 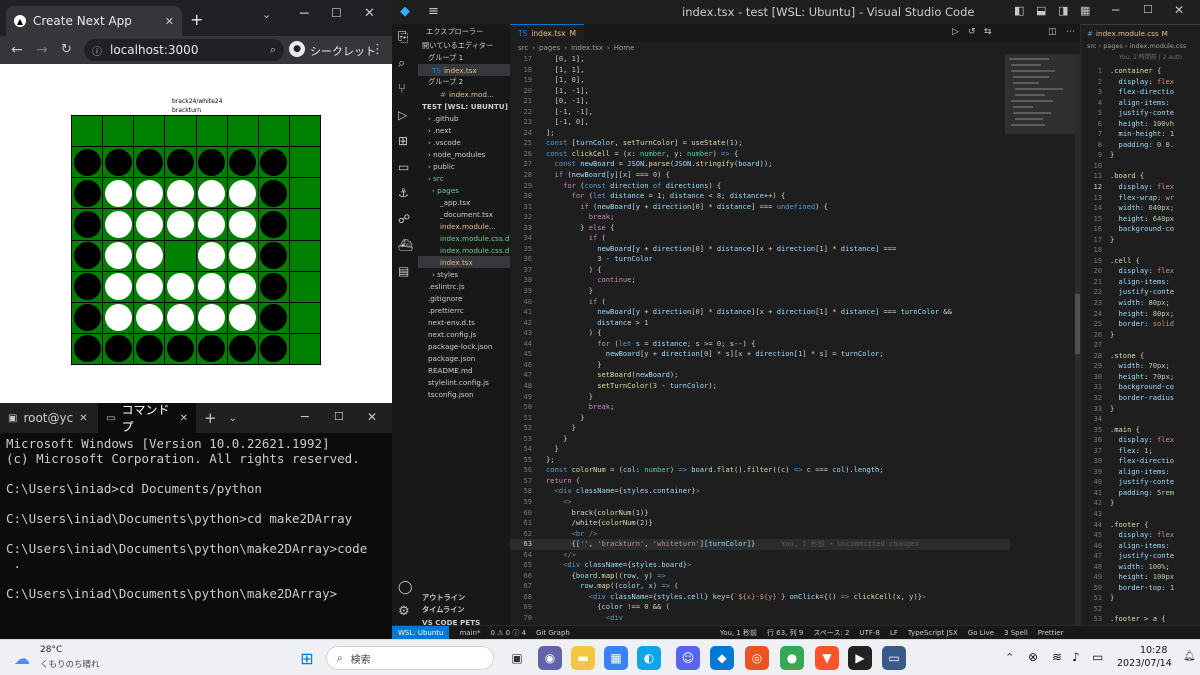 What do you see at coordinates (421, 632) in the screenshot?
I see `remote-indicator: WSL: Ubuntu` at bounding box center [421, 632].